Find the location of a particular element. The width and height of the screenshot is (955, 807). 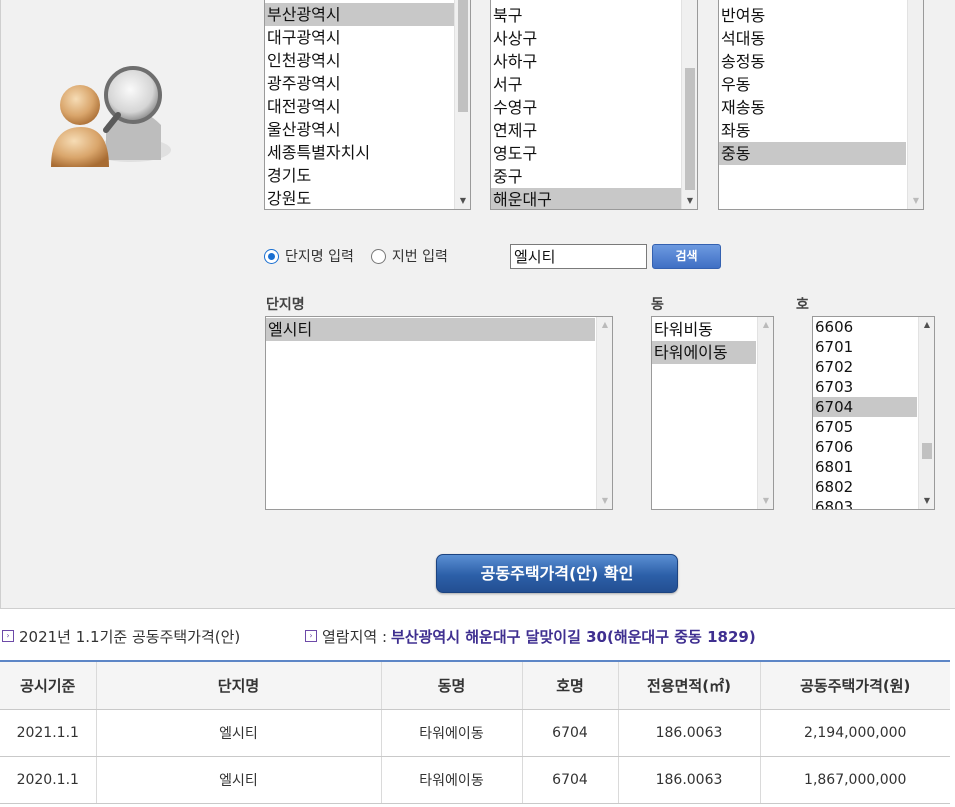

list-item: 6702 is located at coordinates (873, 367).